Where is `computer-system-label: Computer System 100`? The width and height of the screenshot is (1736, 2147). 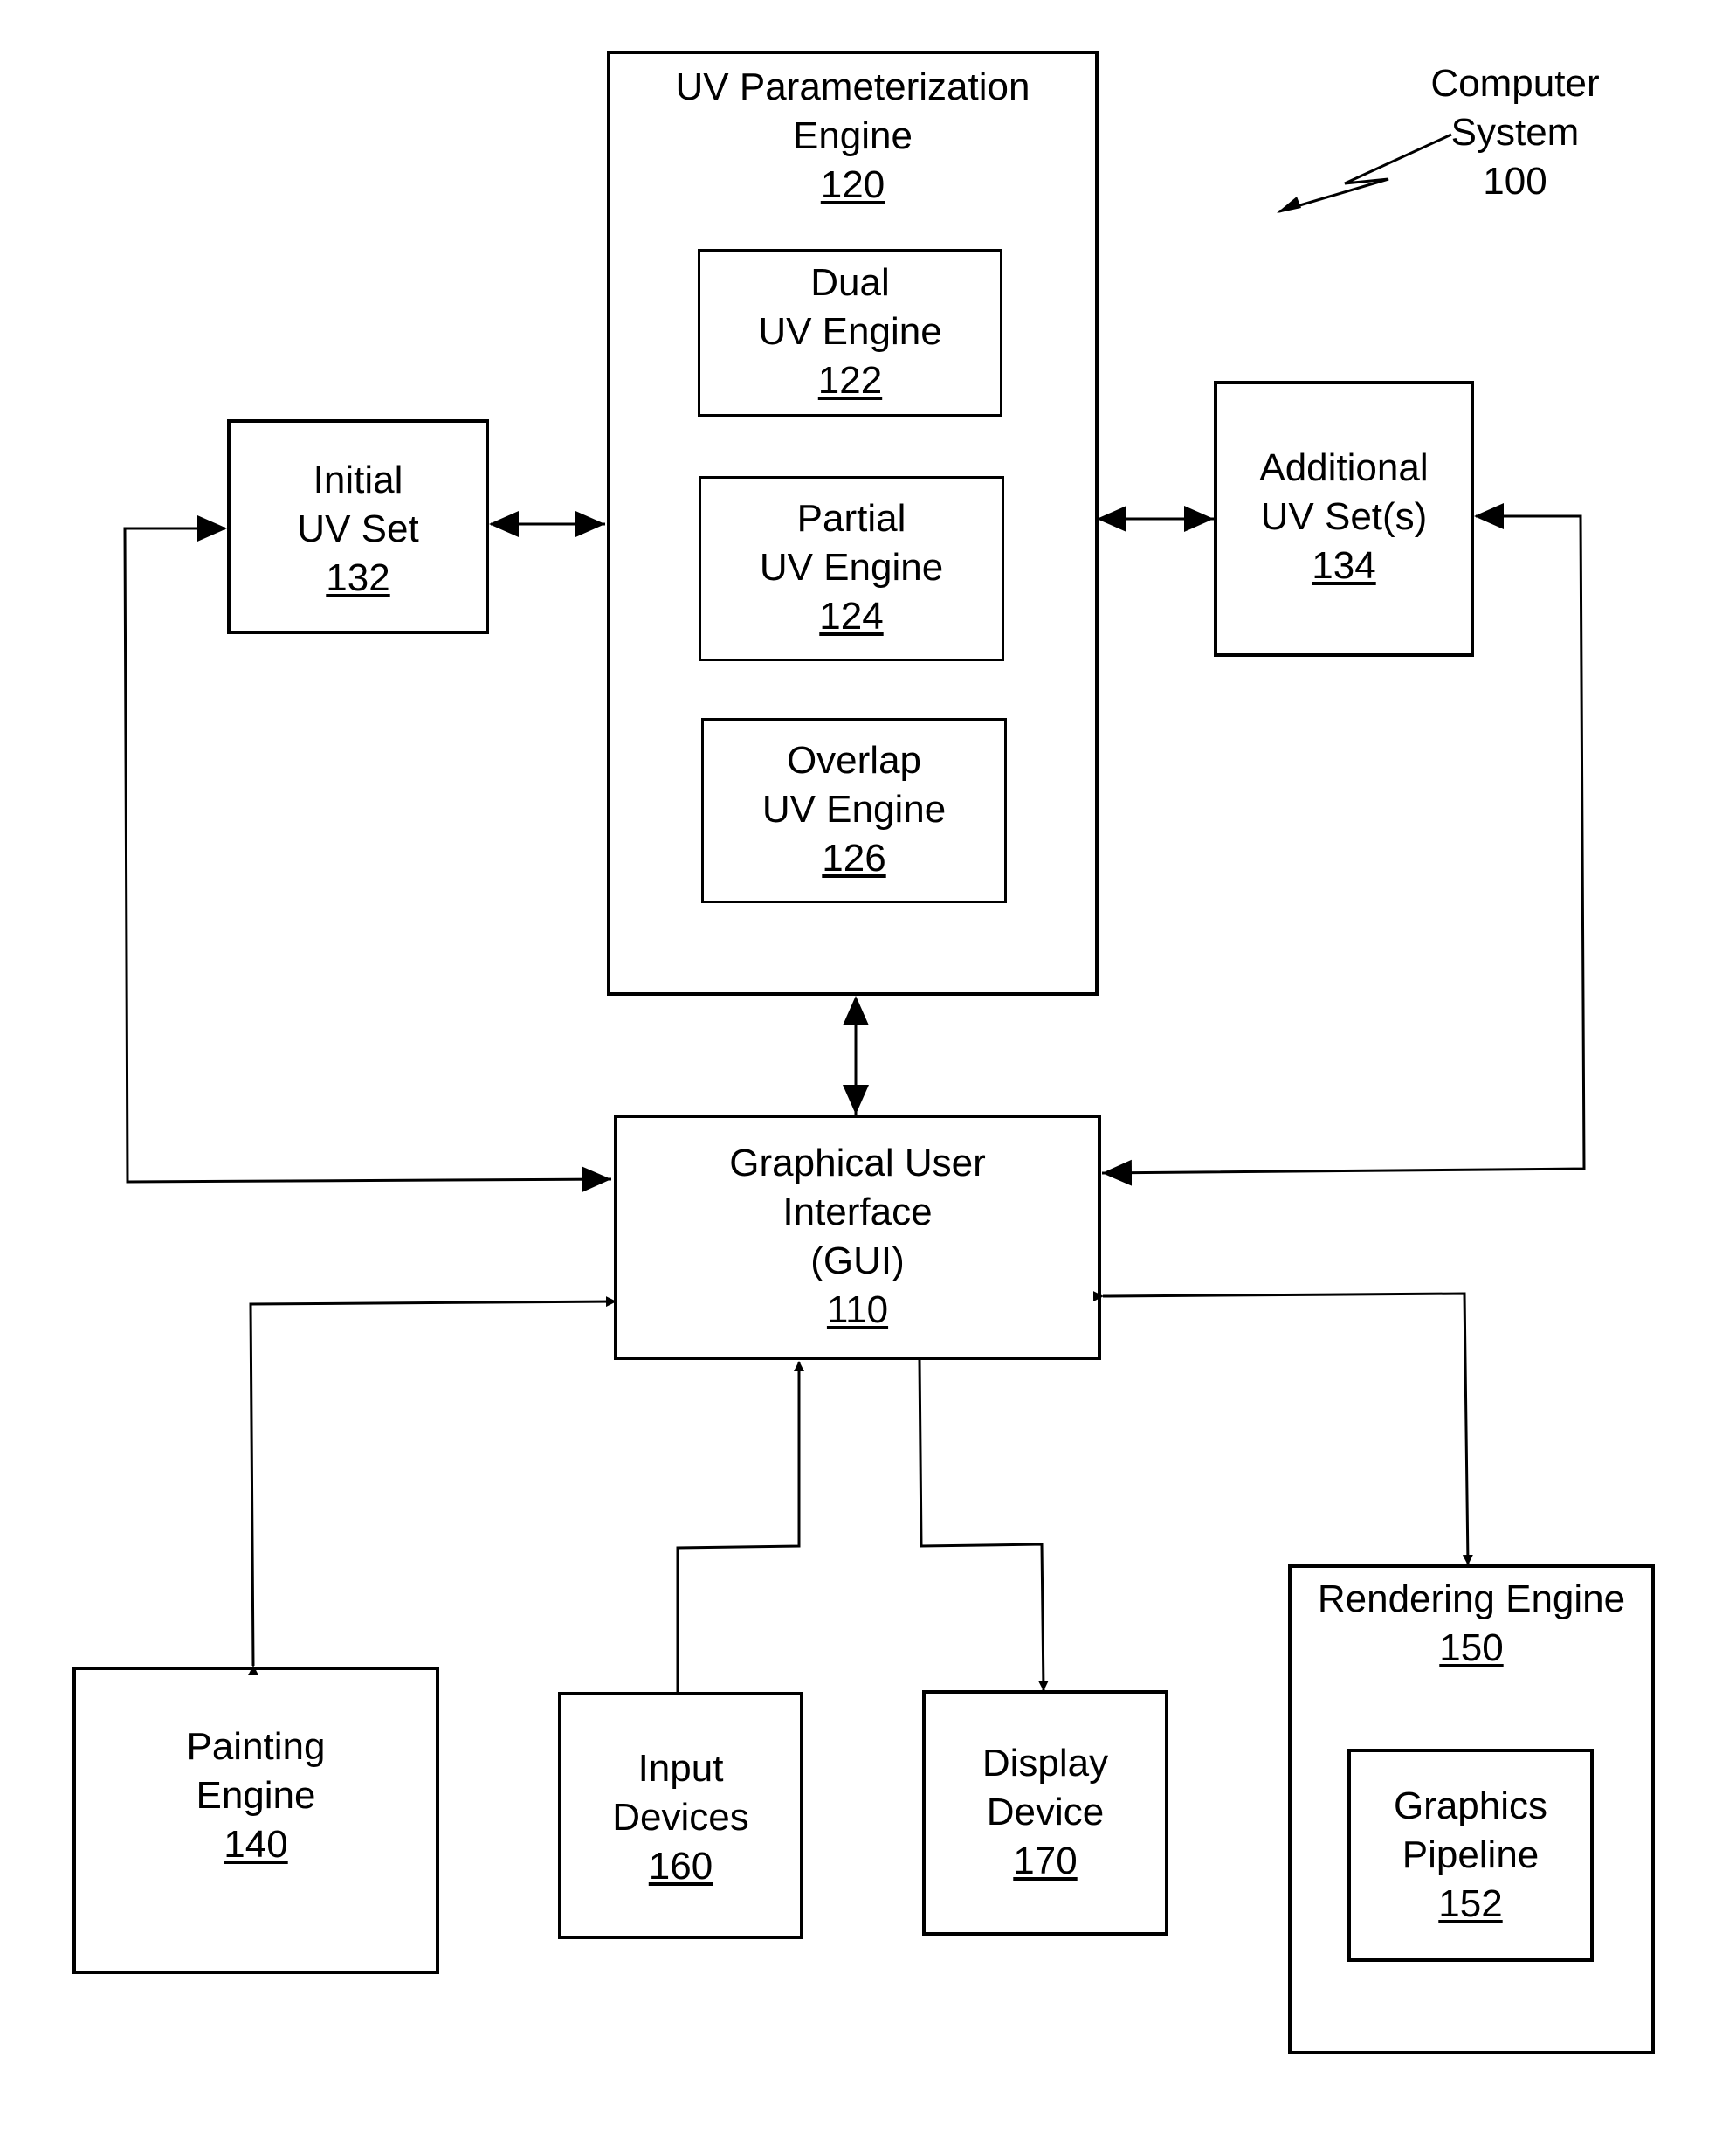
computer-system-label: Computer System 100 is located at coordinates (1515, 133).